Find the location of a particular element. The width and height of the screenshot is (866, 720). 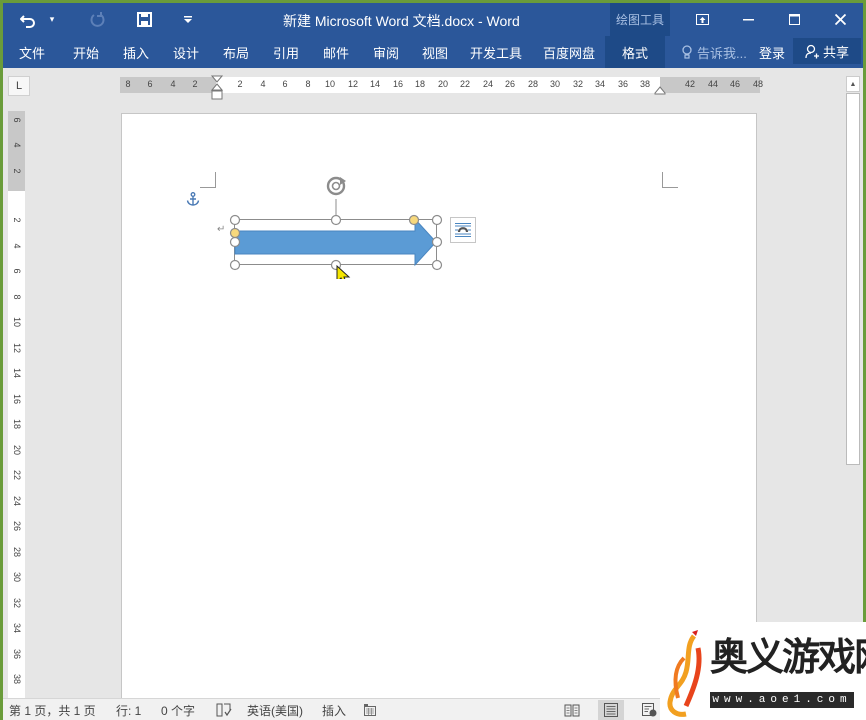

ruler-left-margin is located at coordinates (168, 85).